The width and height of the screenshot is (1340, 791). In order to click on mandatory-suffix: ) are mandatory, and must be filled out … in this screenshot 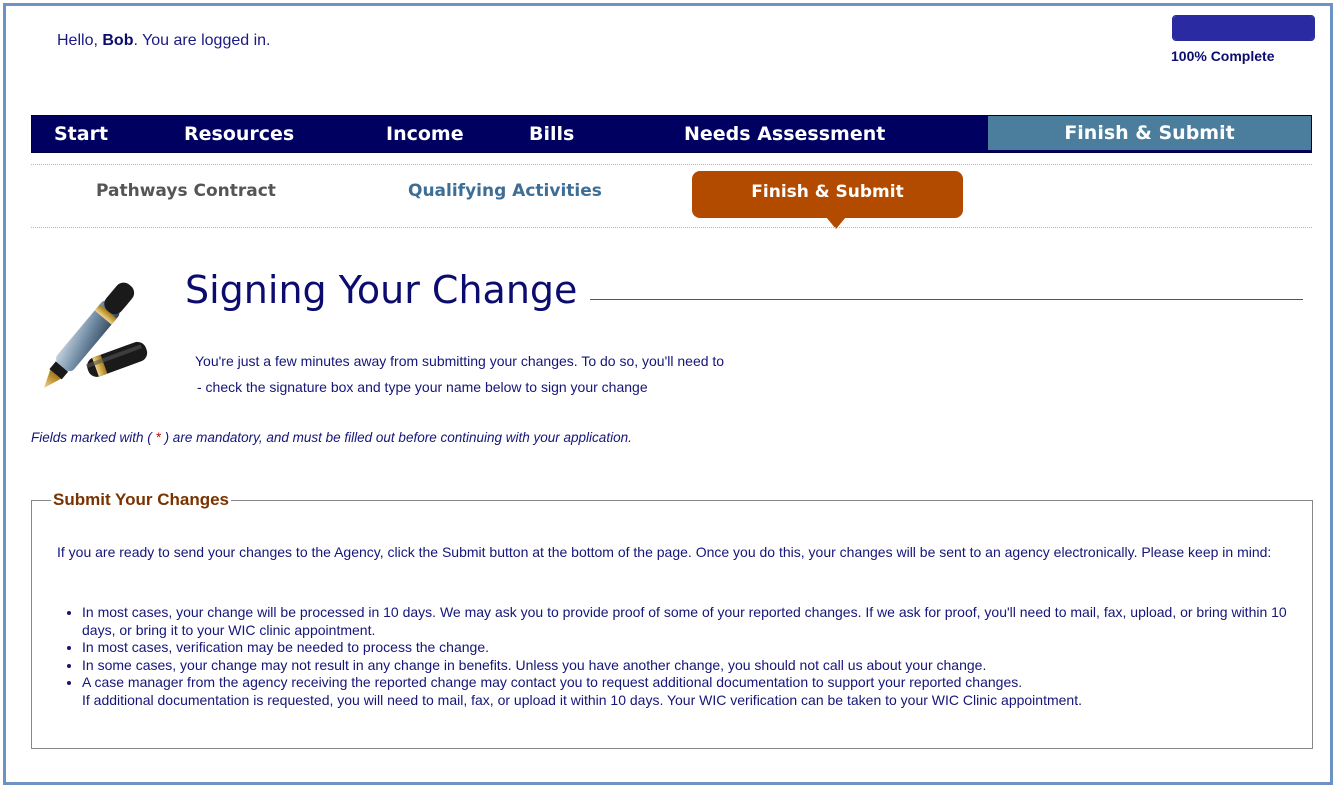, I will do `click(396, 437)`.